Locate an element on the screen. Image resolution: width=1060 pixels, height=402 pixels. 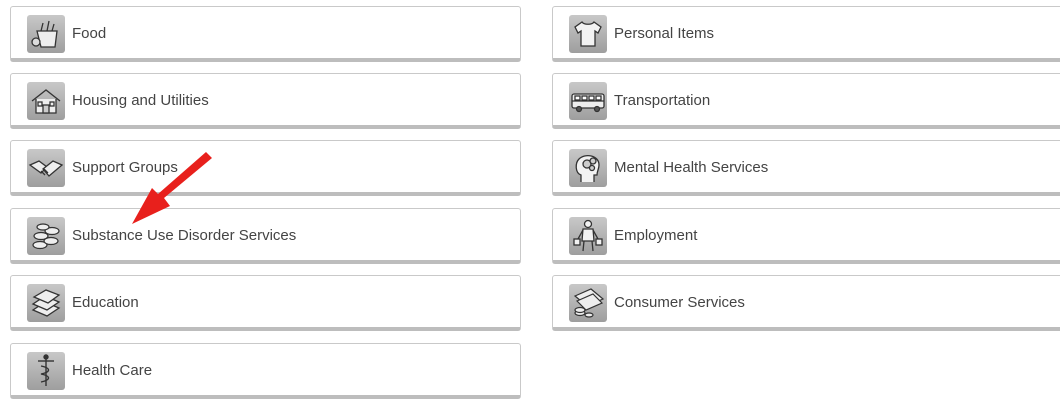
pills-icon is located at coordinates (46, 236).